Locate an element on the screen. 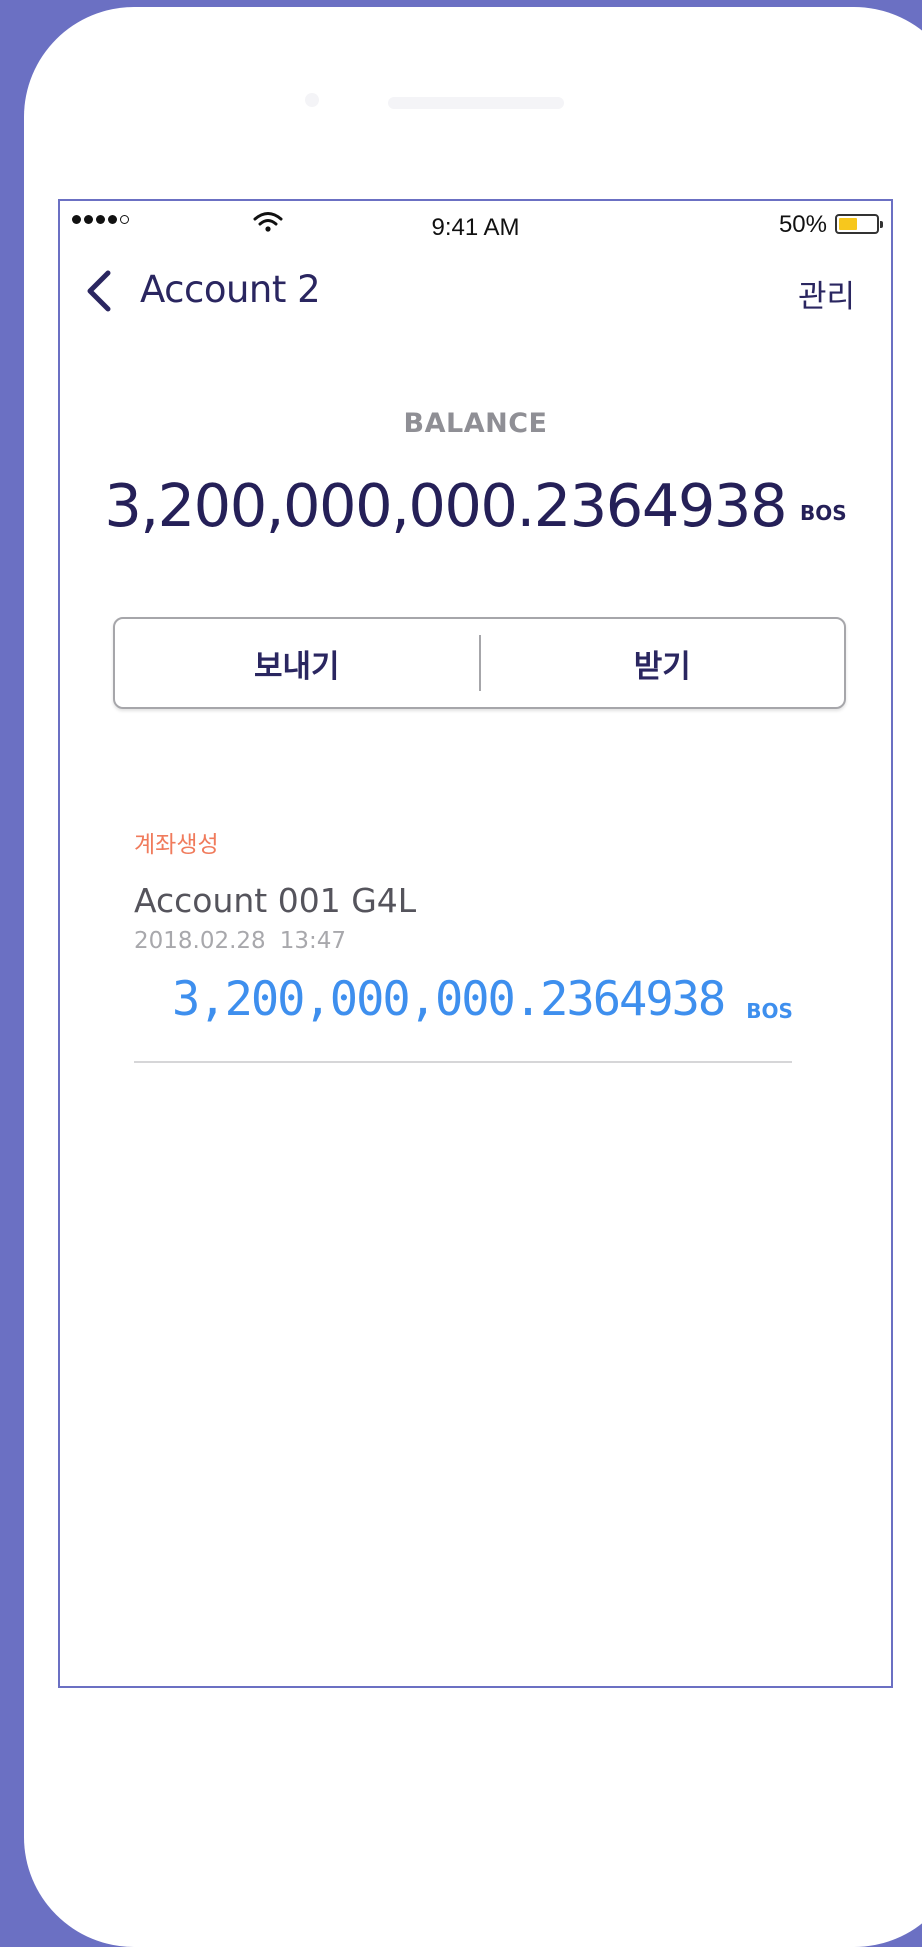  balance-display: 3,200,000,000.2364938 BOS is located at coordinates (475, 505).